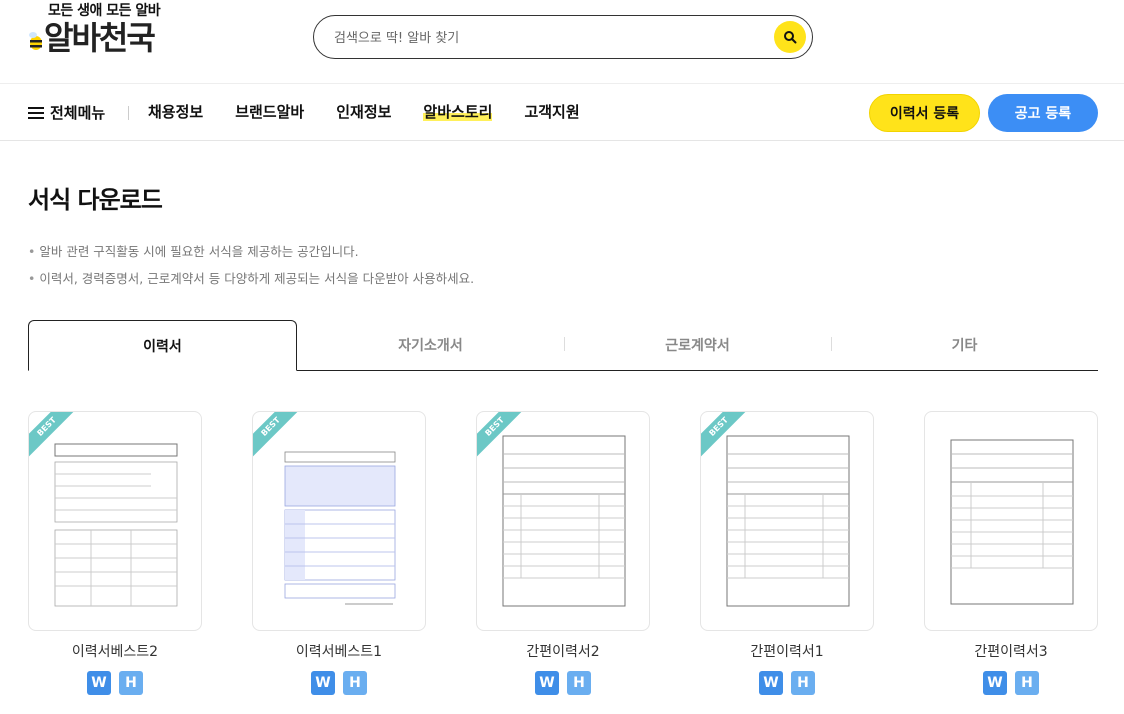 This screenshot has height=714, width=1124. What do you see at coordinates (78, 113) in the screenshot?
I see `all-menu-label: 전체메뉴` at bounding box center [78, 113].